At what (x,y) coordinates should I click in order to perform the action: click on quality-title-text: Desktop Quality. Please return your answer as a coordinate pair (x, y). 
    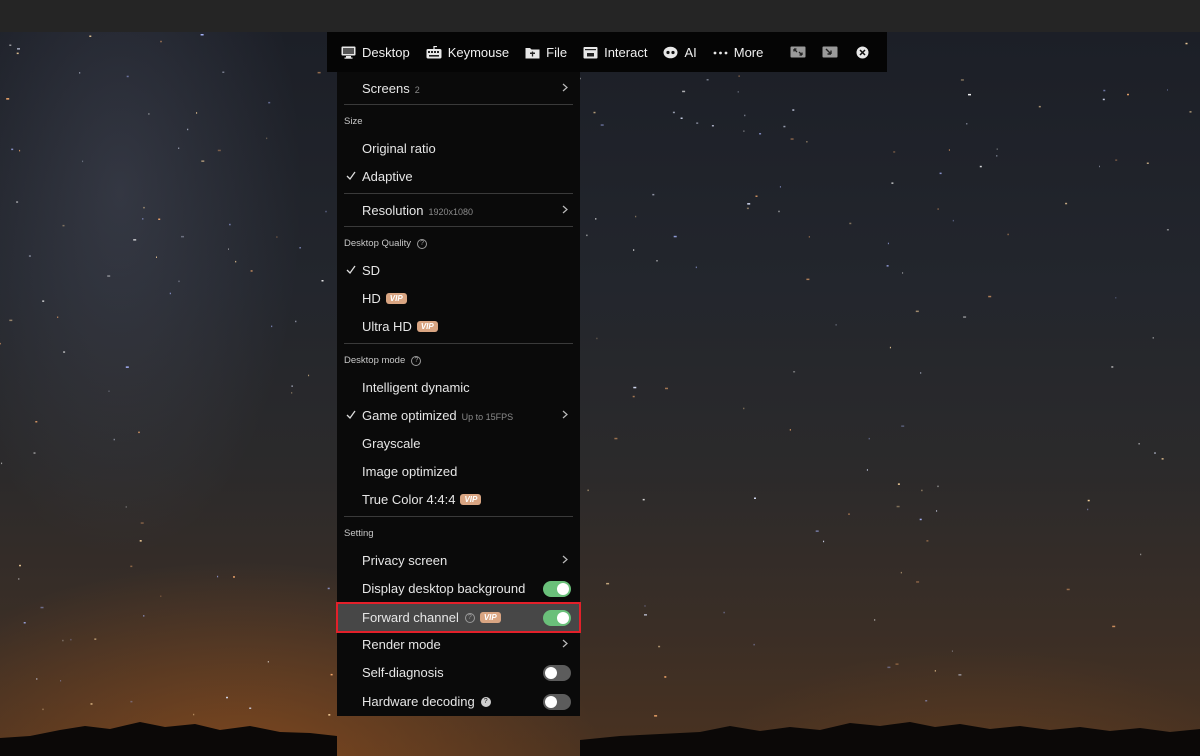
    Looking at the image, I should click on (378, 243).